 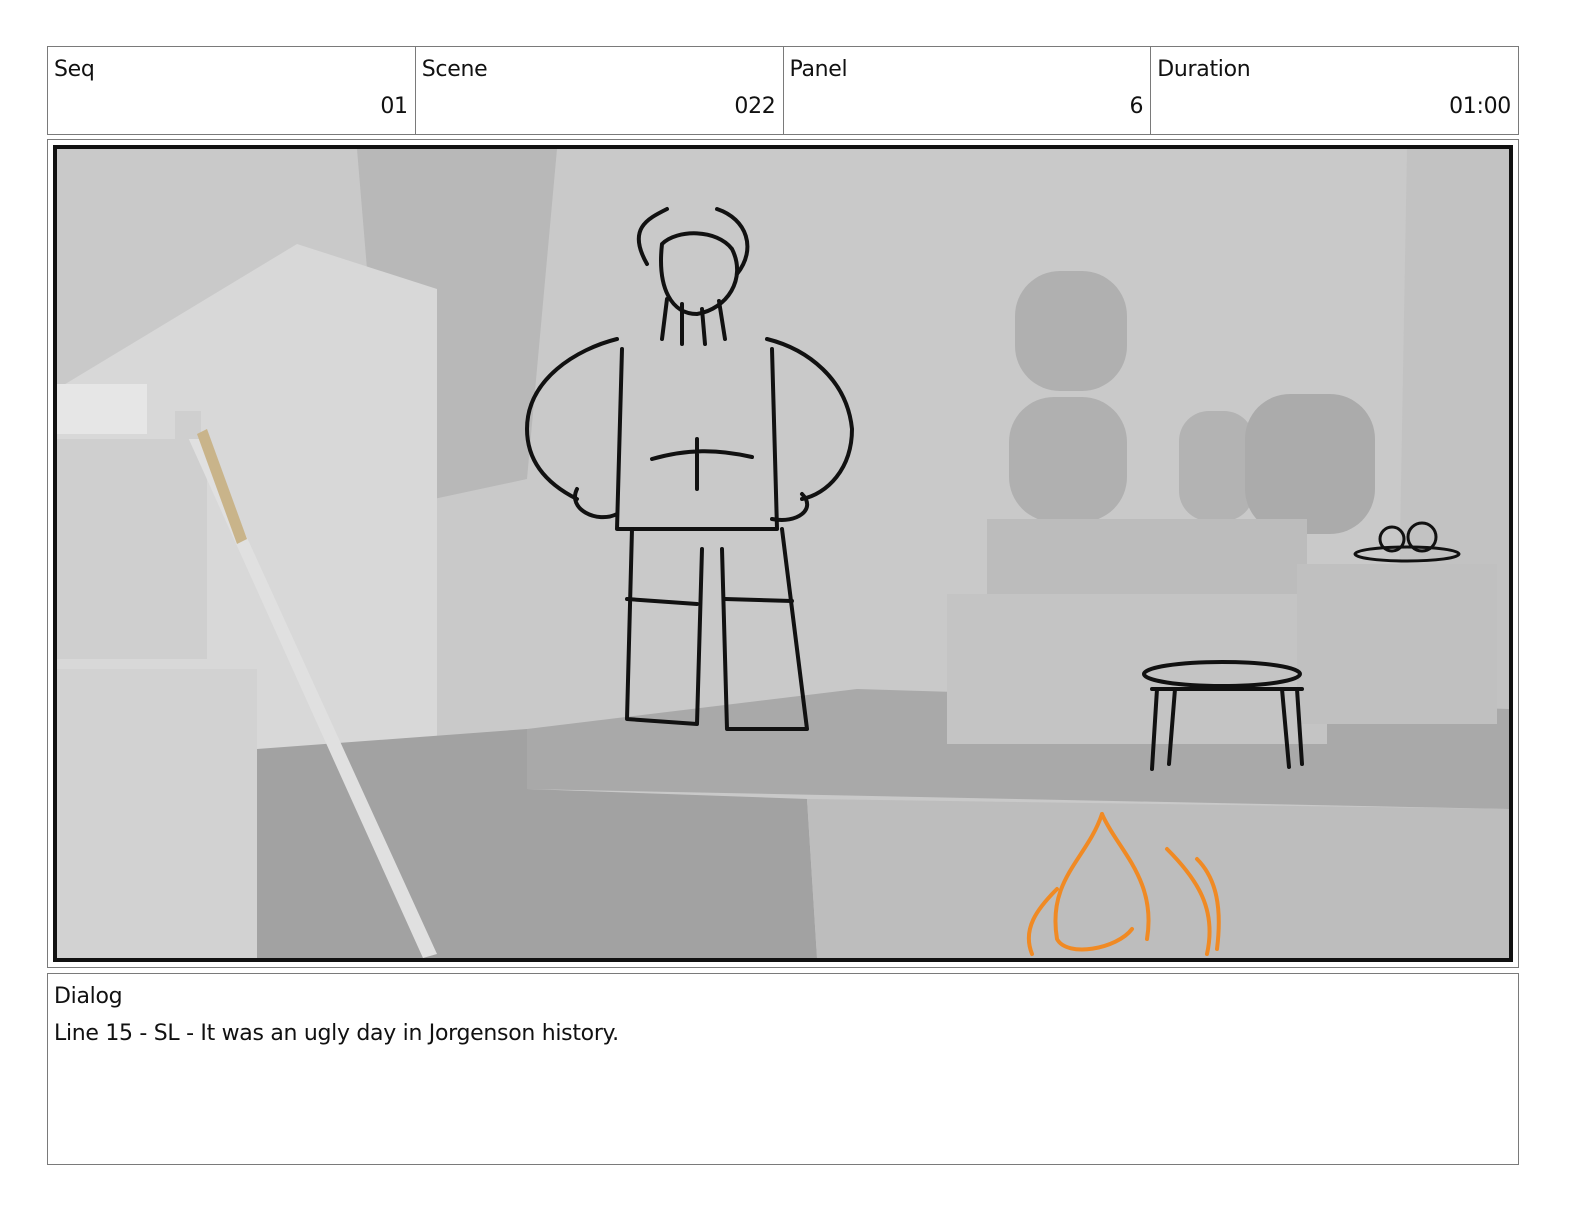 What do you see at coordinates (1136, 106) in the screenshot?
I see `panel-value: 6` at bounding box center [1136, 106].